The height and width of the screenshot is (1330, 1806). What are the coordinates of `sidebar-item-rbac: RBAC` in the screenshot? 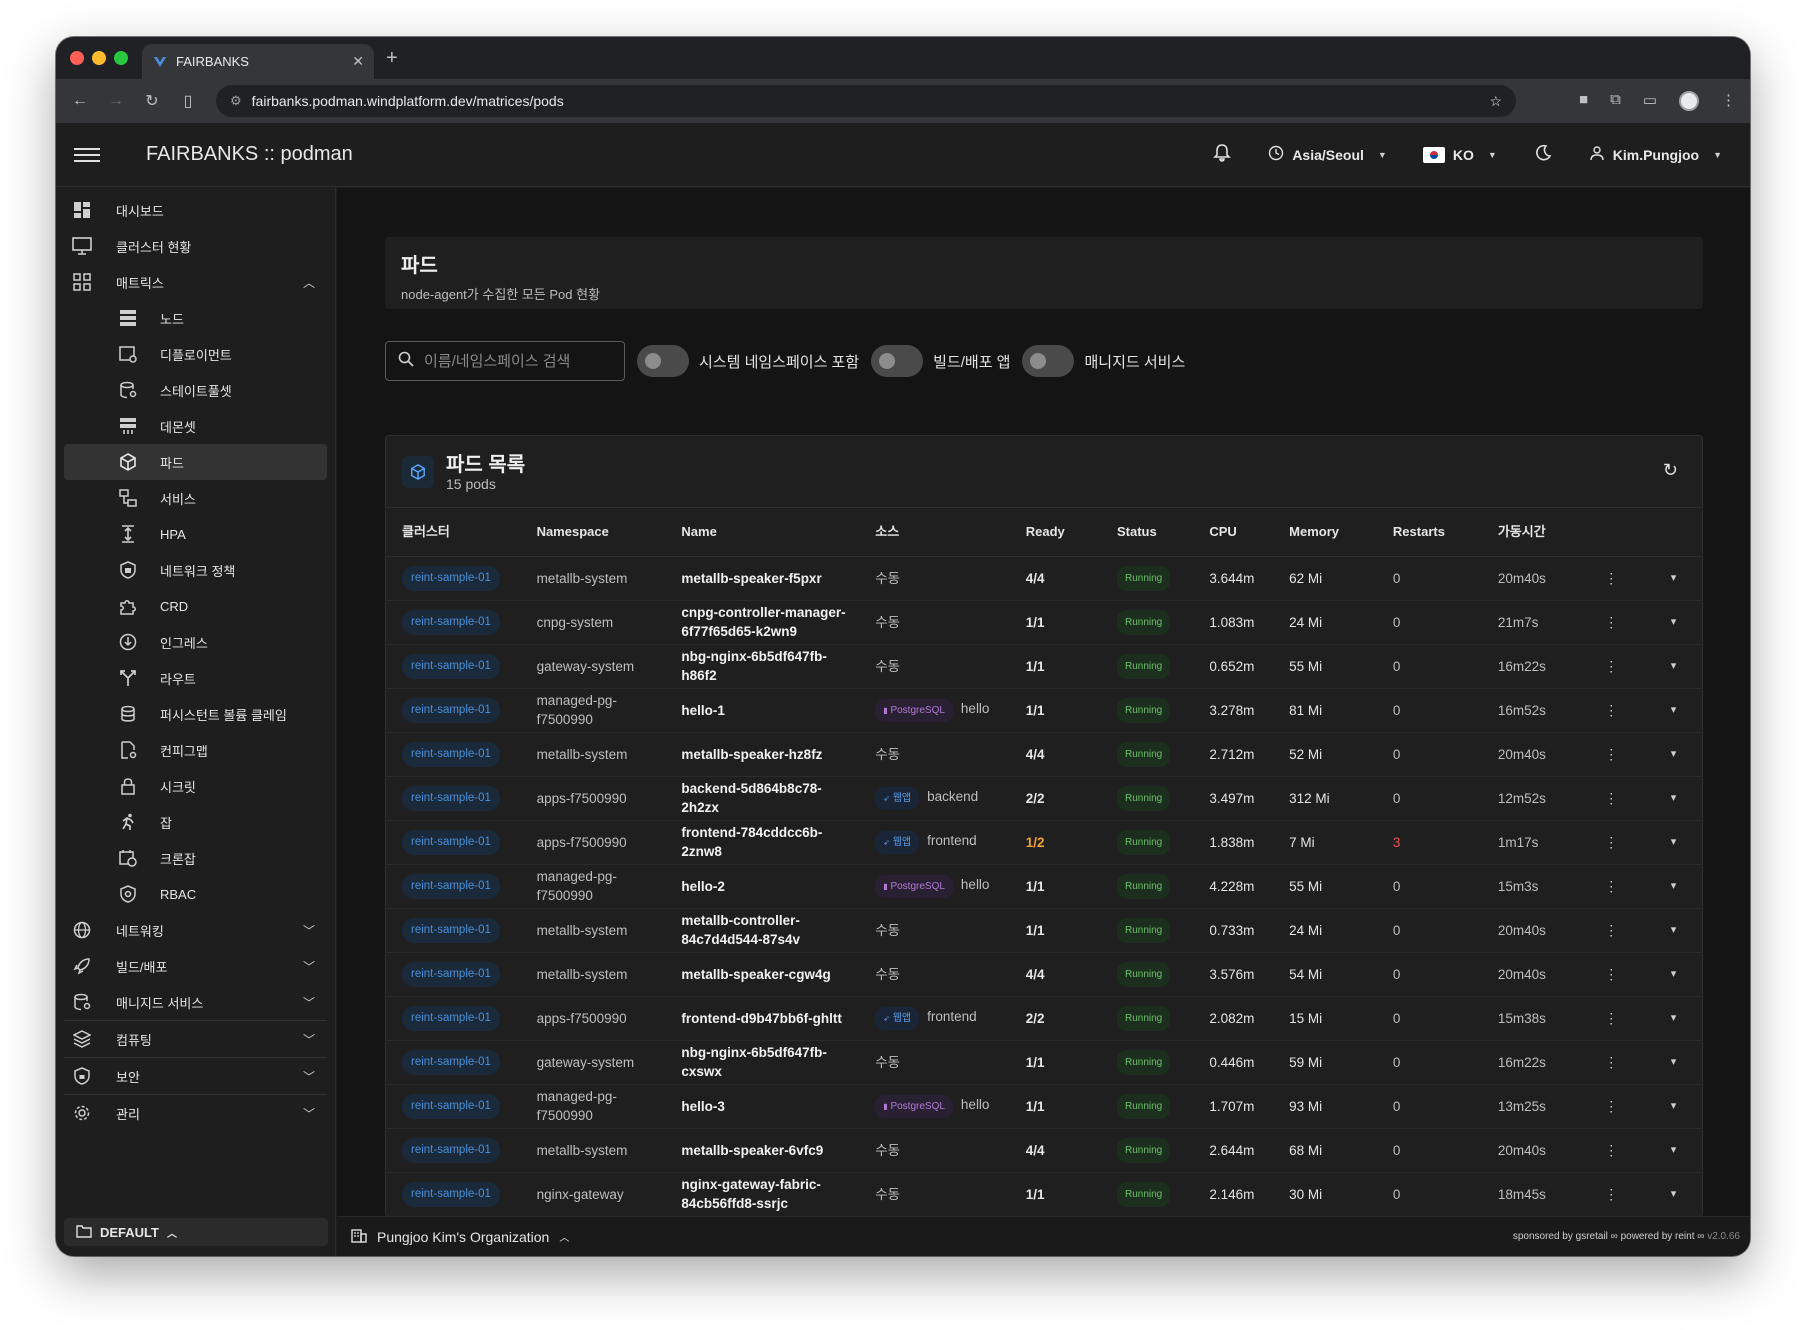 It's located at (195, 894).